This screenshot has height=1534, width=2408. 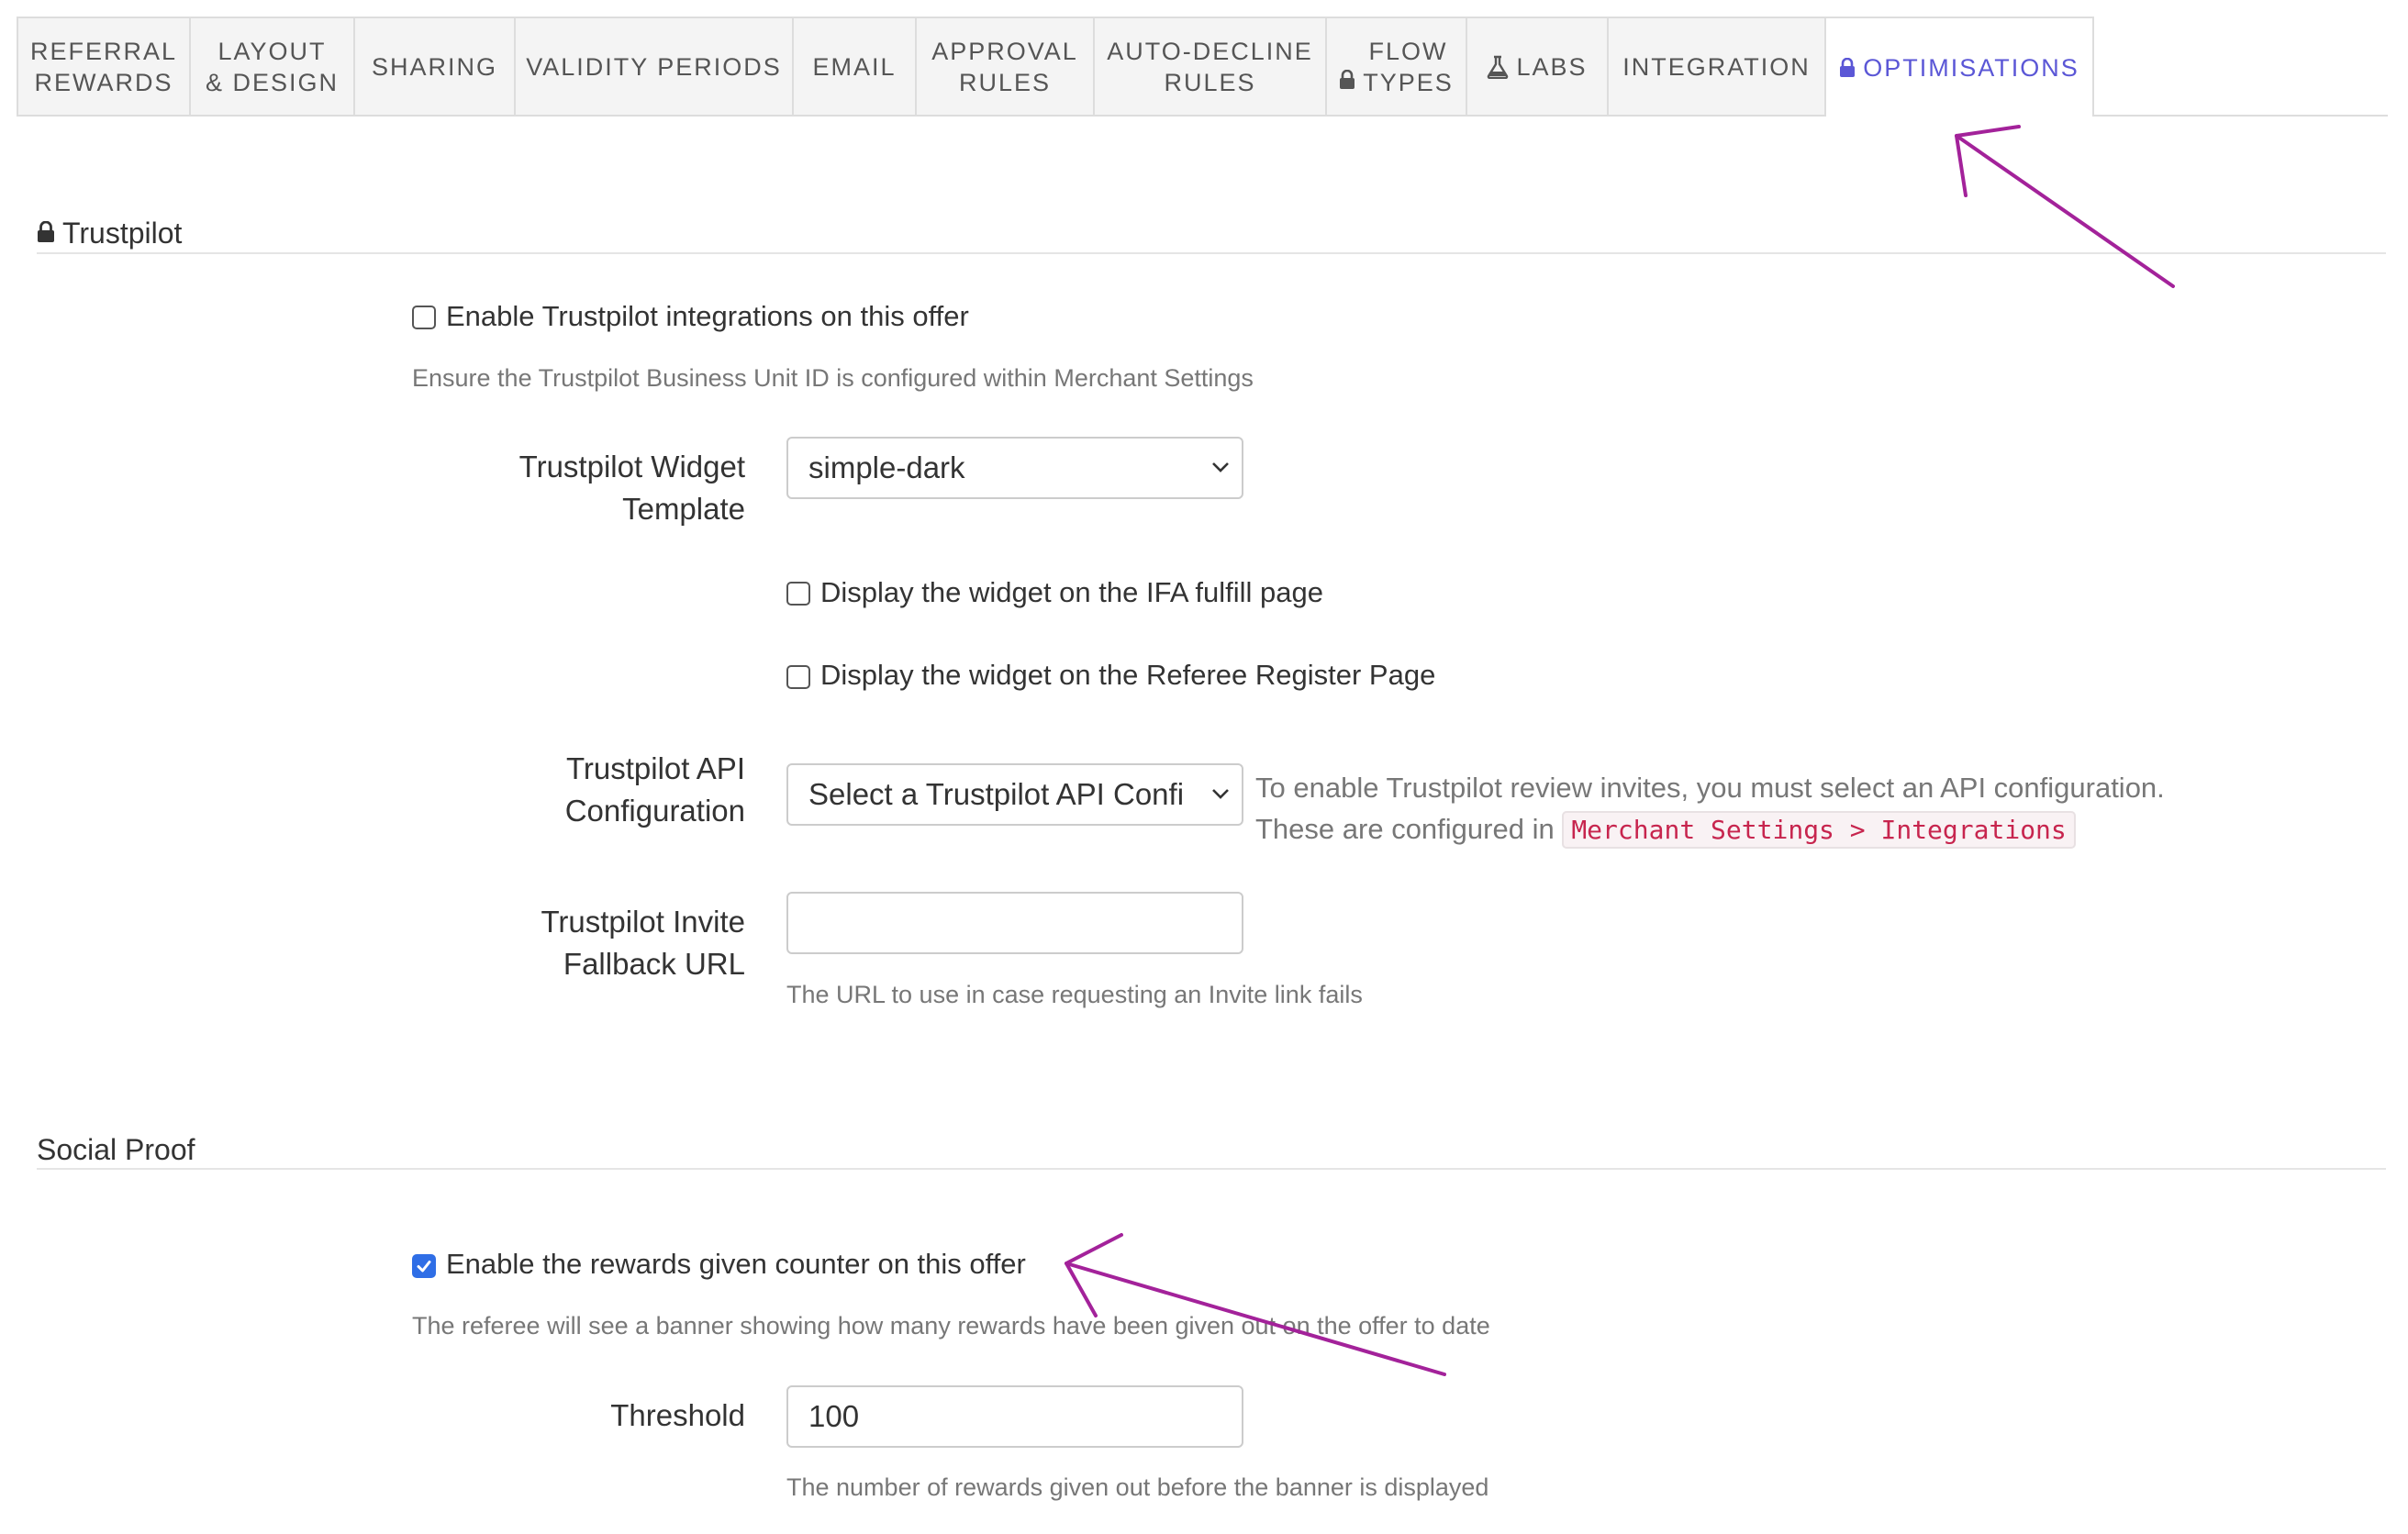 I want to click on trustpilot-section-title: Trustpilot, so click(x=109, y=234).